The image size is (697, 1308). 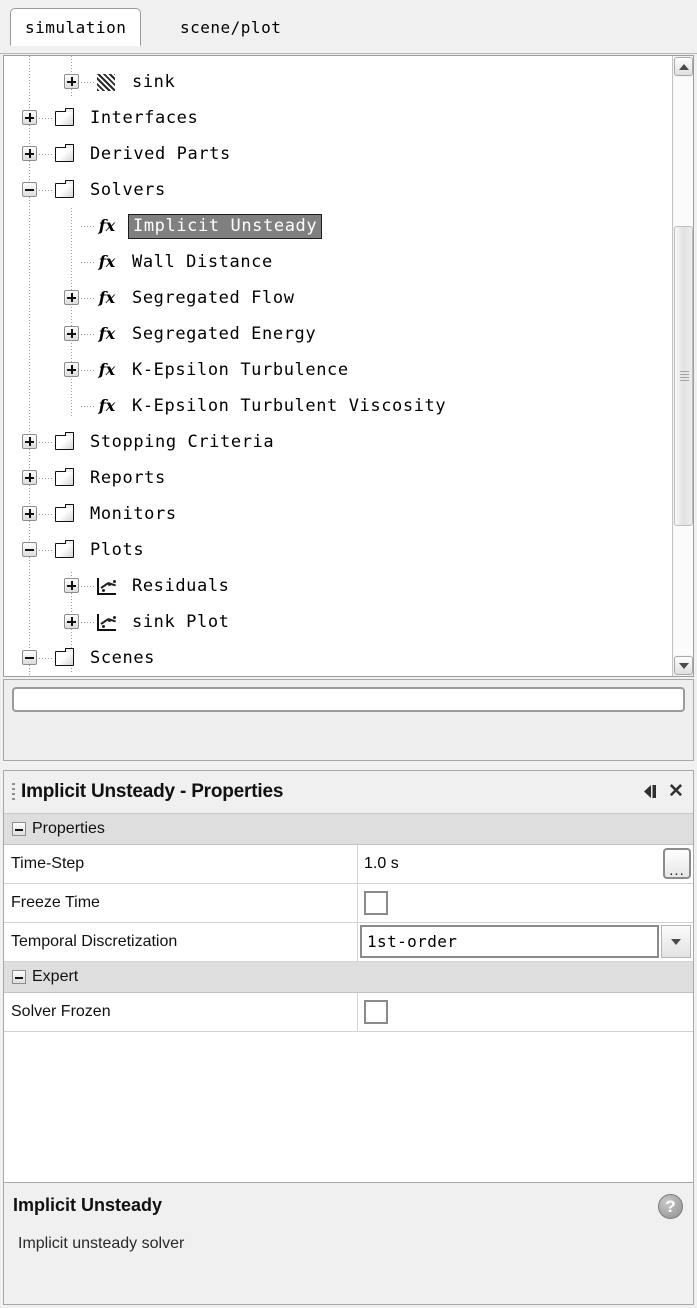 I want to click on tree-node-solvers: Solvers, so click(x=338, y=190).